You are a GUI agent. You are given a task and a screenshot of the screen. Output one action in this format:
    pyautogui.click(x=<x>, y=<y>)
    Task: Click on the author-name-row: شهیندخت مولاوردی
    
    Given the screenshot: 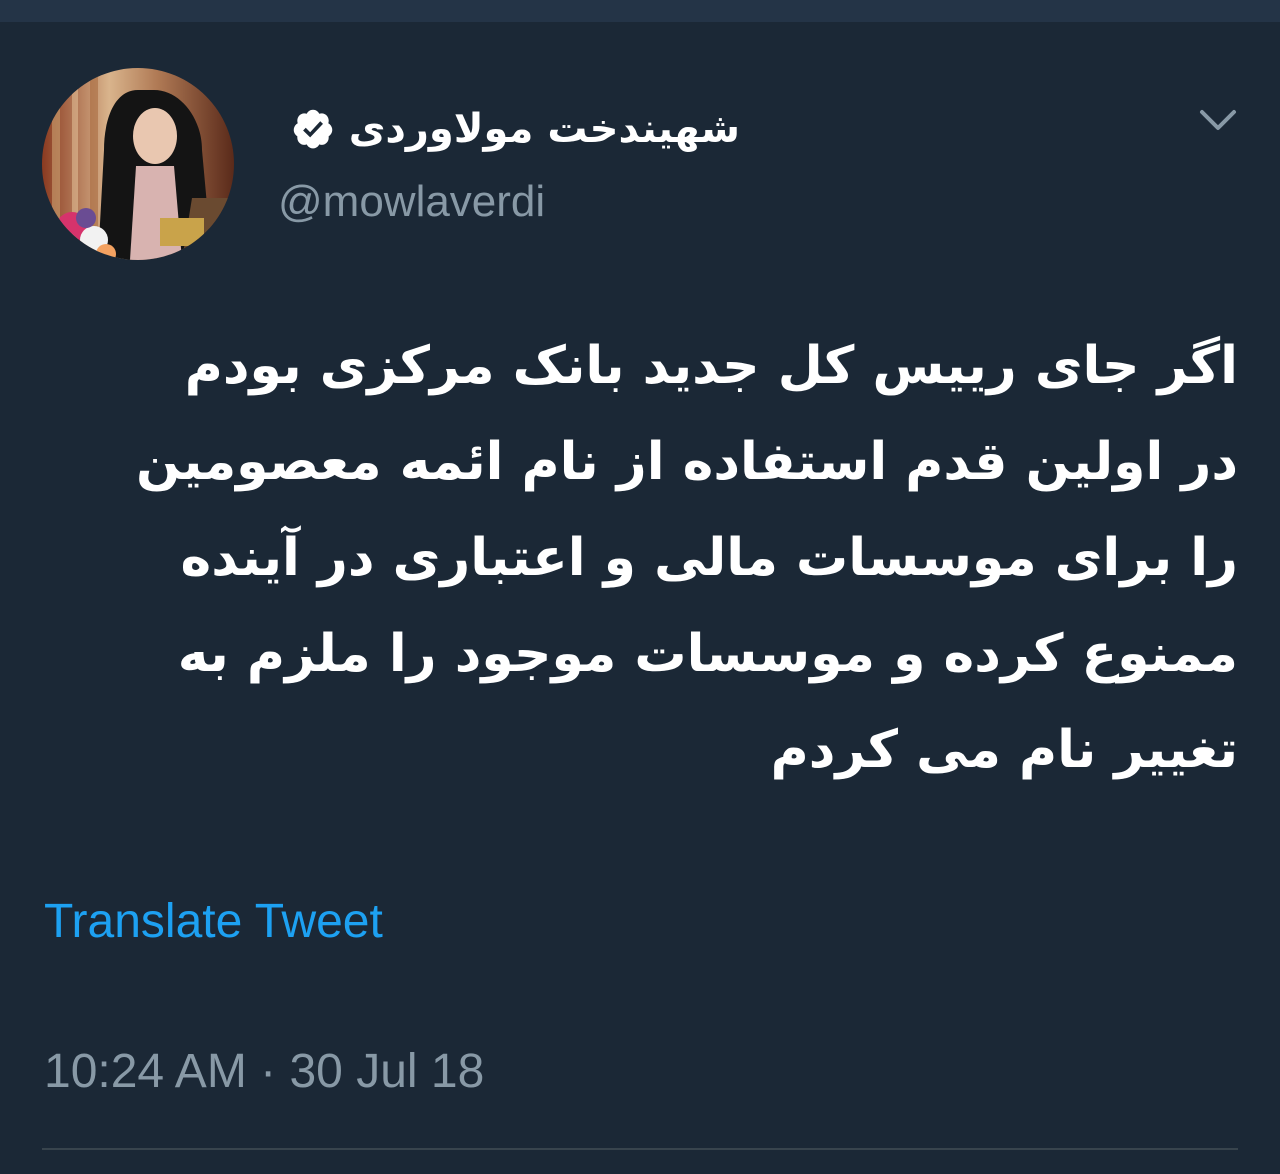 What is the action you would take?
    pyautogui.click(x=515, y=129)
    